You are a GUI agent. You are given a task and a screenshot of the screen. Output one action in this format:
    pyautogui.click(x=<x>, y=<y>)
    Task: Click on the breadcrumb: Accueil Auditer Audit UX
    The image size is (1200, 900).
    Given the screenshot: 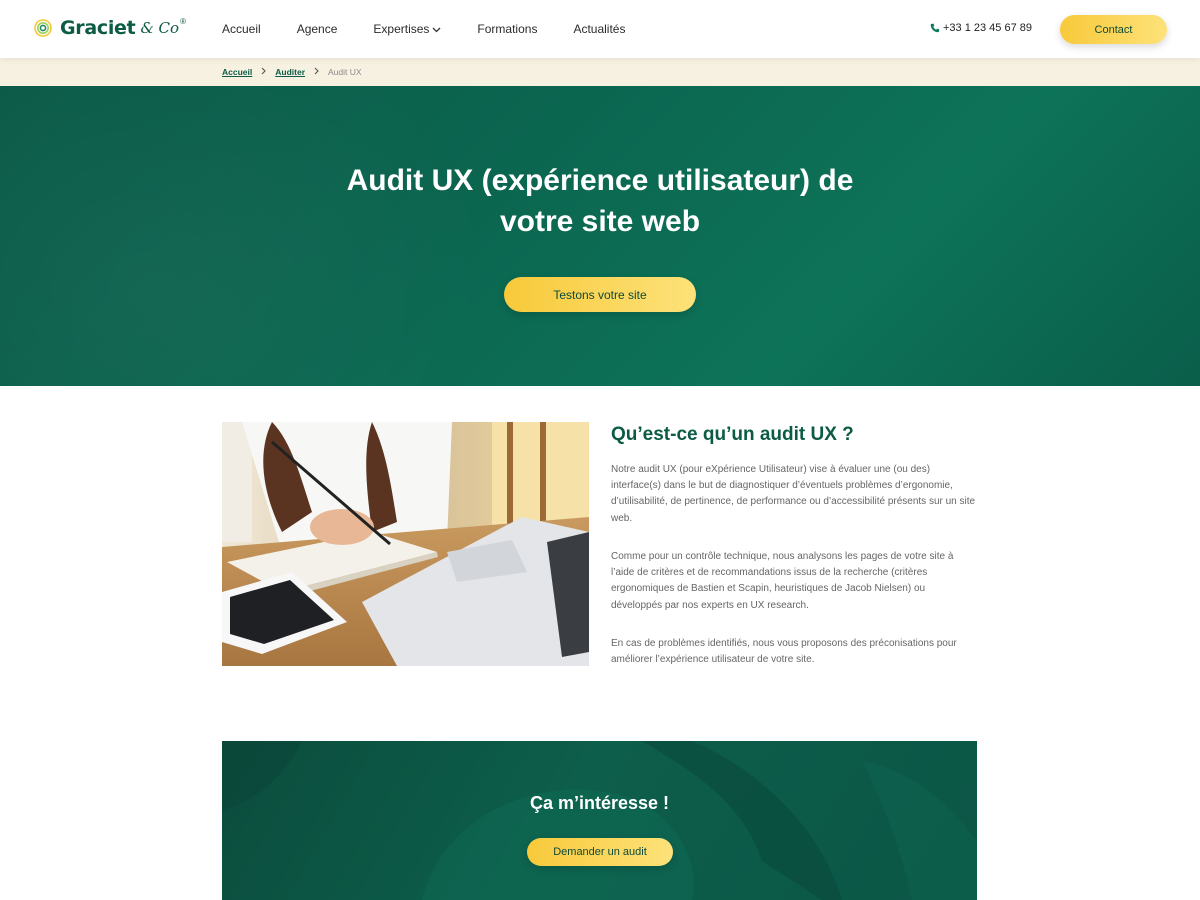 What is the action you would take?
    pyautogui.click(x=600, y=72)
    